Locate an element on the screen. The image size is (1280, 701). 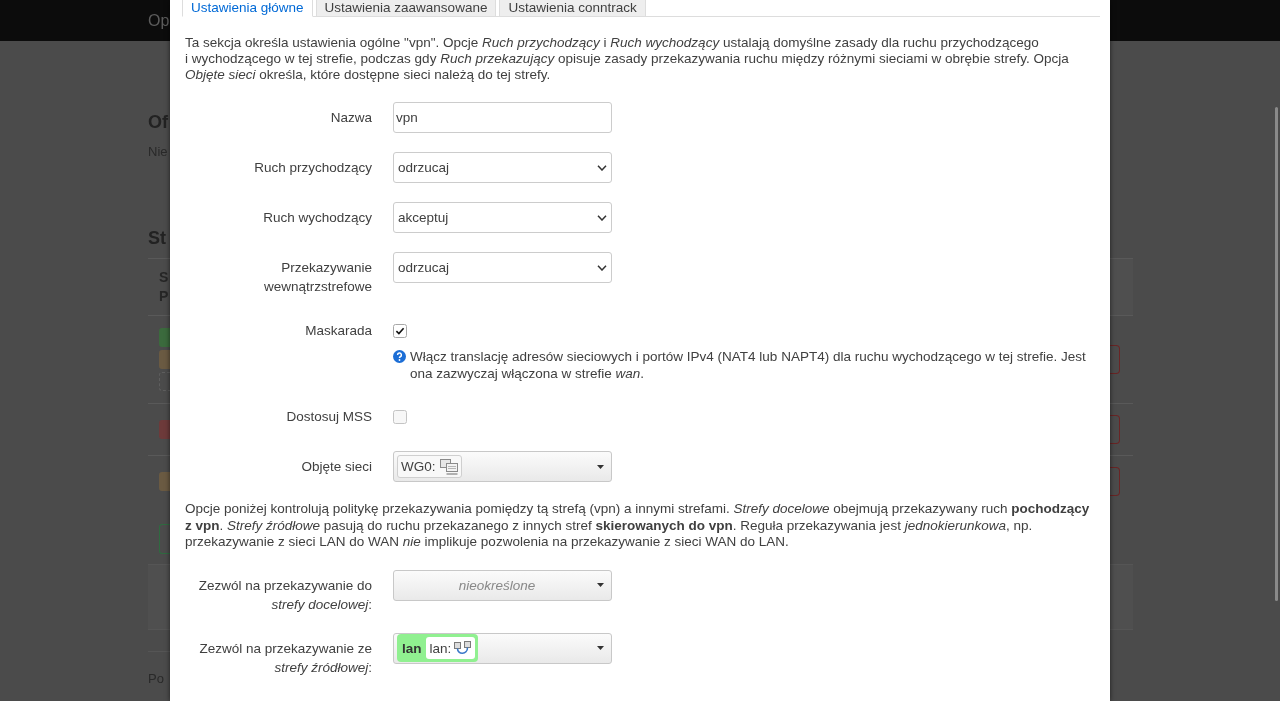
select-field: akceptuj is located at coordinates (502, 217).